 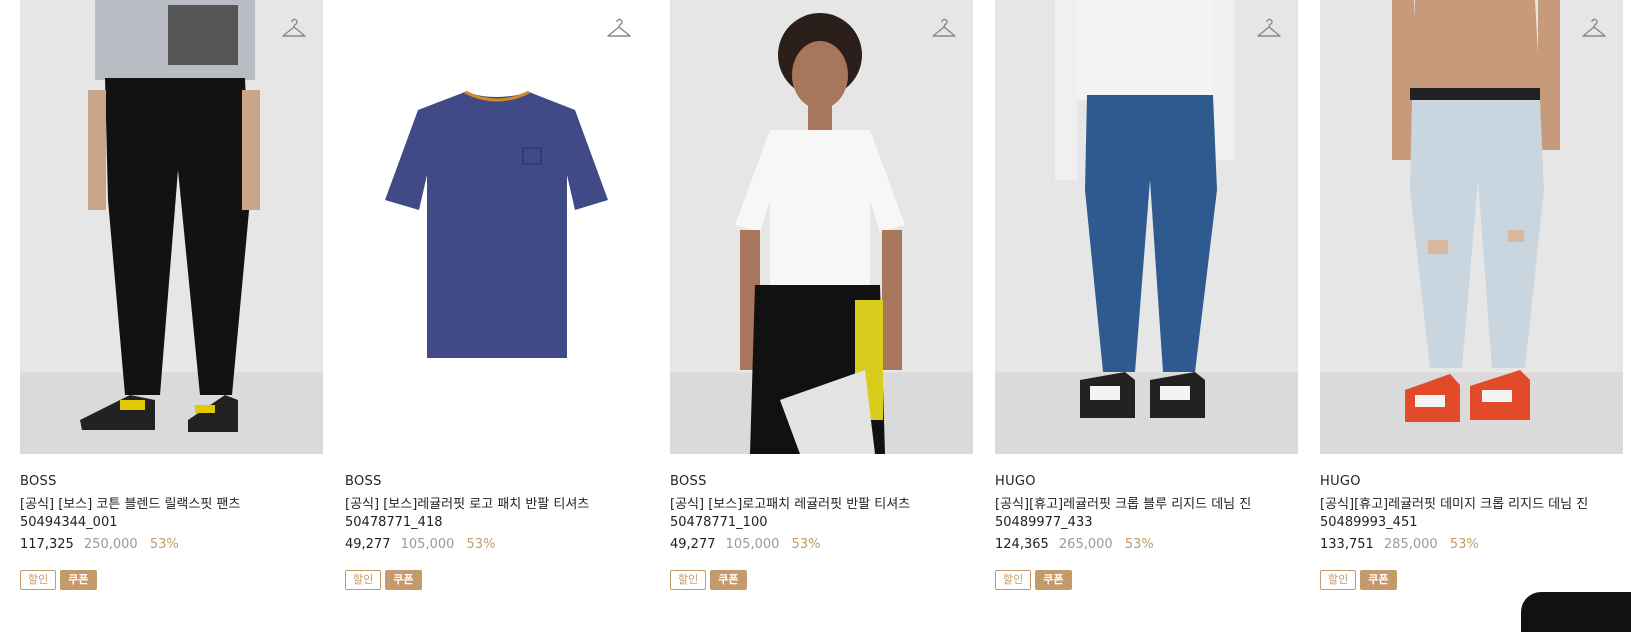 What do you see at coordinates (170, 216) in the screenshot?
I see `black-pants-photo` at bounding box center [170, 216].